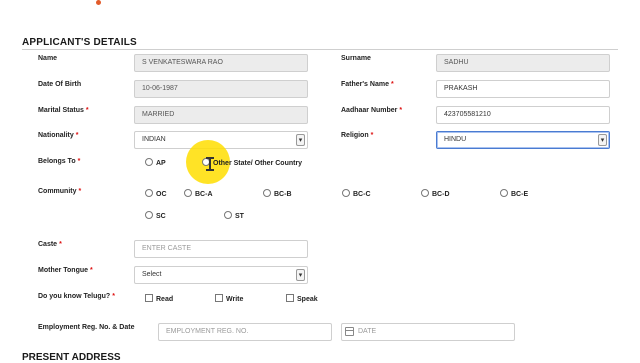 The height and width of the screenshot is (363, 640). Describe the element at coordinates (65, 270) in the screenshot. I see `mother-tongue-label: Mother Tongue *` at that location.